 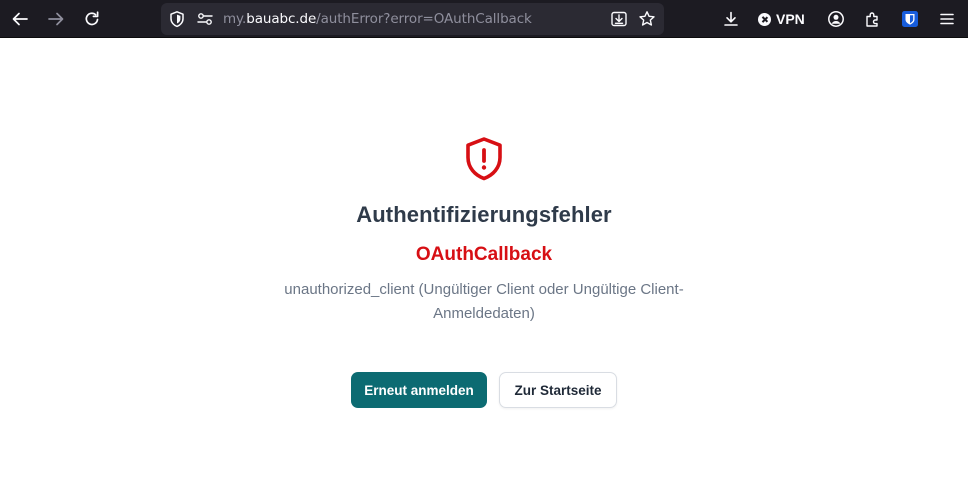 I want to click on menu-button, so click(x=947, y=19).